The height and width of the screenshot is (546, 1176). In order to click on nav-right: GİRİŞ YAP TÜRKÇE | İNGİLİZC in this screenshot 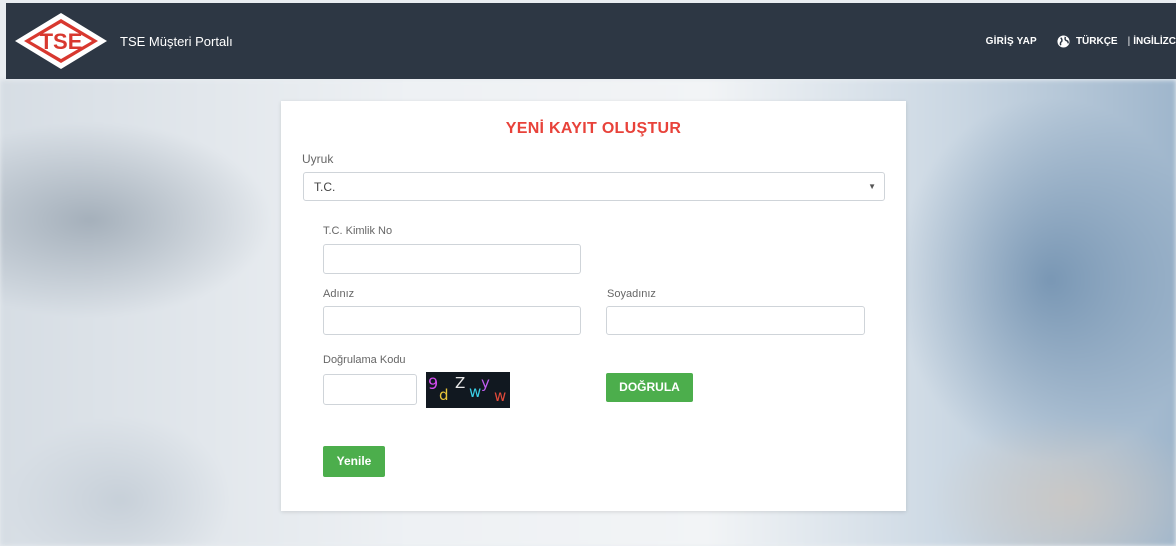, I will do `click(1081, 41)`.